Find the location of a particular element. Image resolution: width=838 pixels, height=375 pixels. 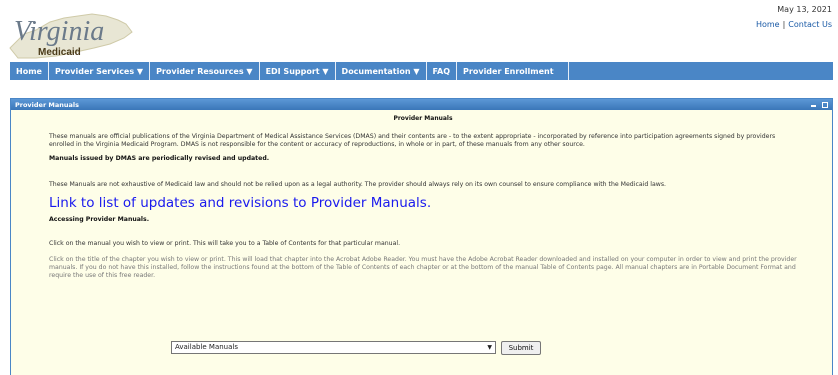

nav-faq: FAQ is located at coordinates (442, 71).